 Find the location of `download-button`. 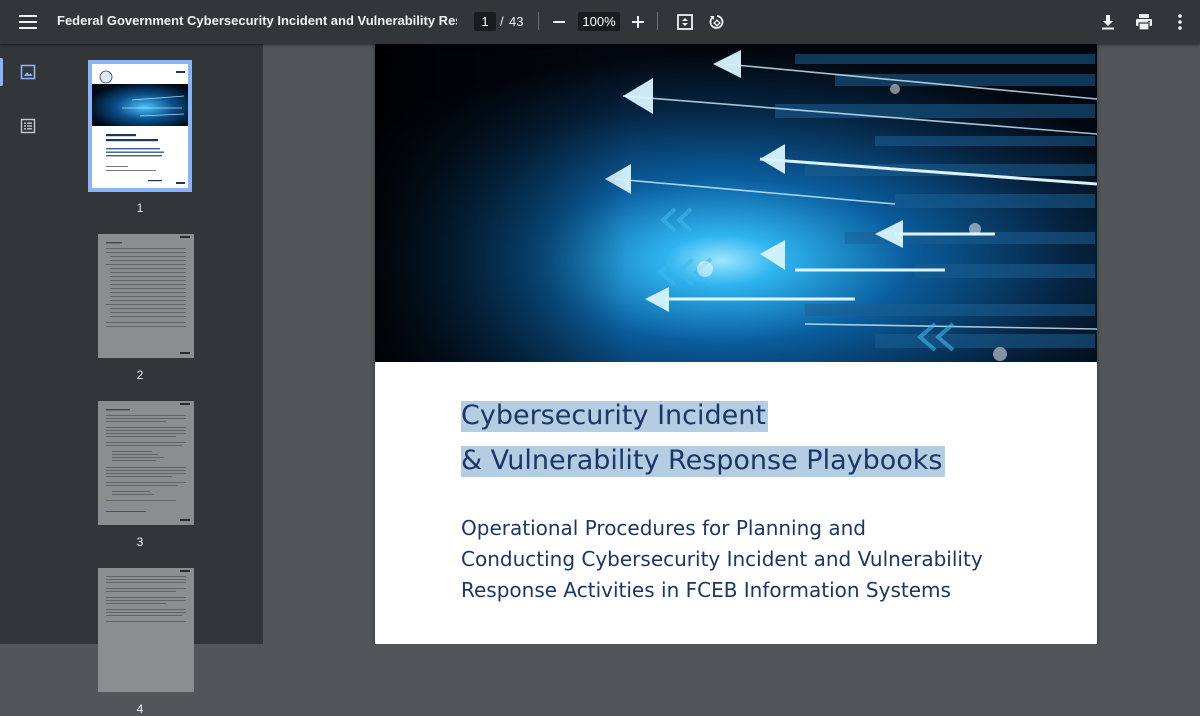

download-button is located at coordinates (1108, 22).